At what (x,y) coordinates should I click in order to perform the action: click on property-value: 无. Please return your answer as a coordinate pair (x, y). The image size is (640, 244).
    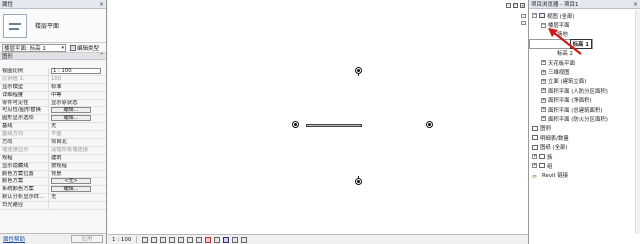
    Looking at the image, I should click on (54, 197).